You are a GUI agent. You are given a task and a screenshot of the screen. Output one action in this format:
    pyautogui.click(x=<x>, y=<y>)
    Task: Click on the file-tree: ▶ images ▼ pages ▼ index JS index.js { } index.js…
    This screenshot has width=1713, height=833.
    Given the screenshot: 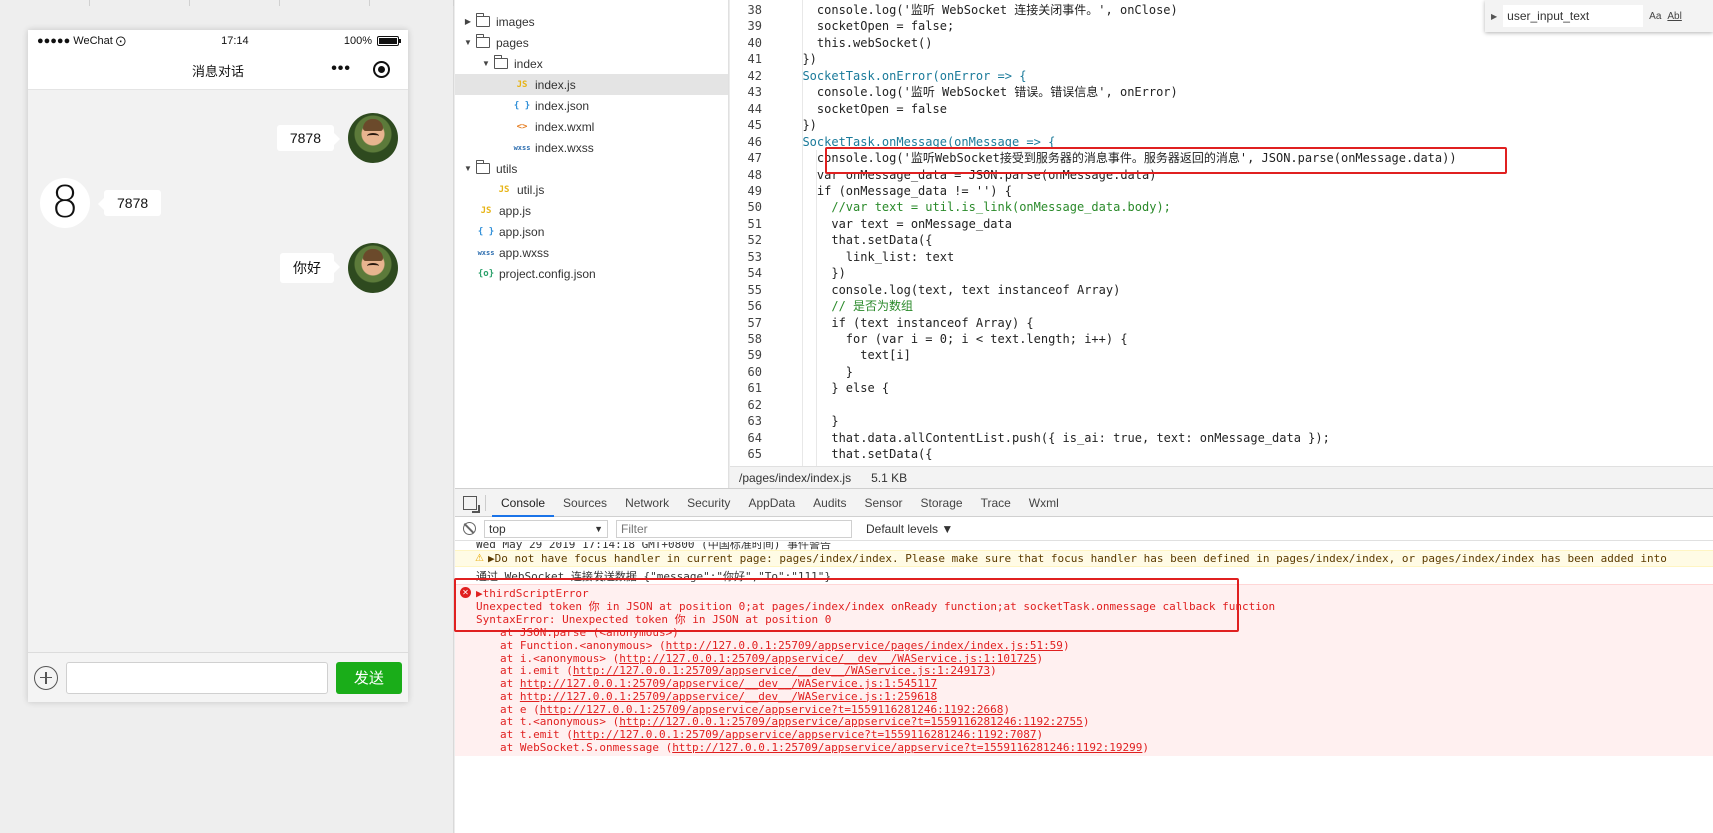 What is the action you would take?
    pyautogui.click(x=592, y=244)
    